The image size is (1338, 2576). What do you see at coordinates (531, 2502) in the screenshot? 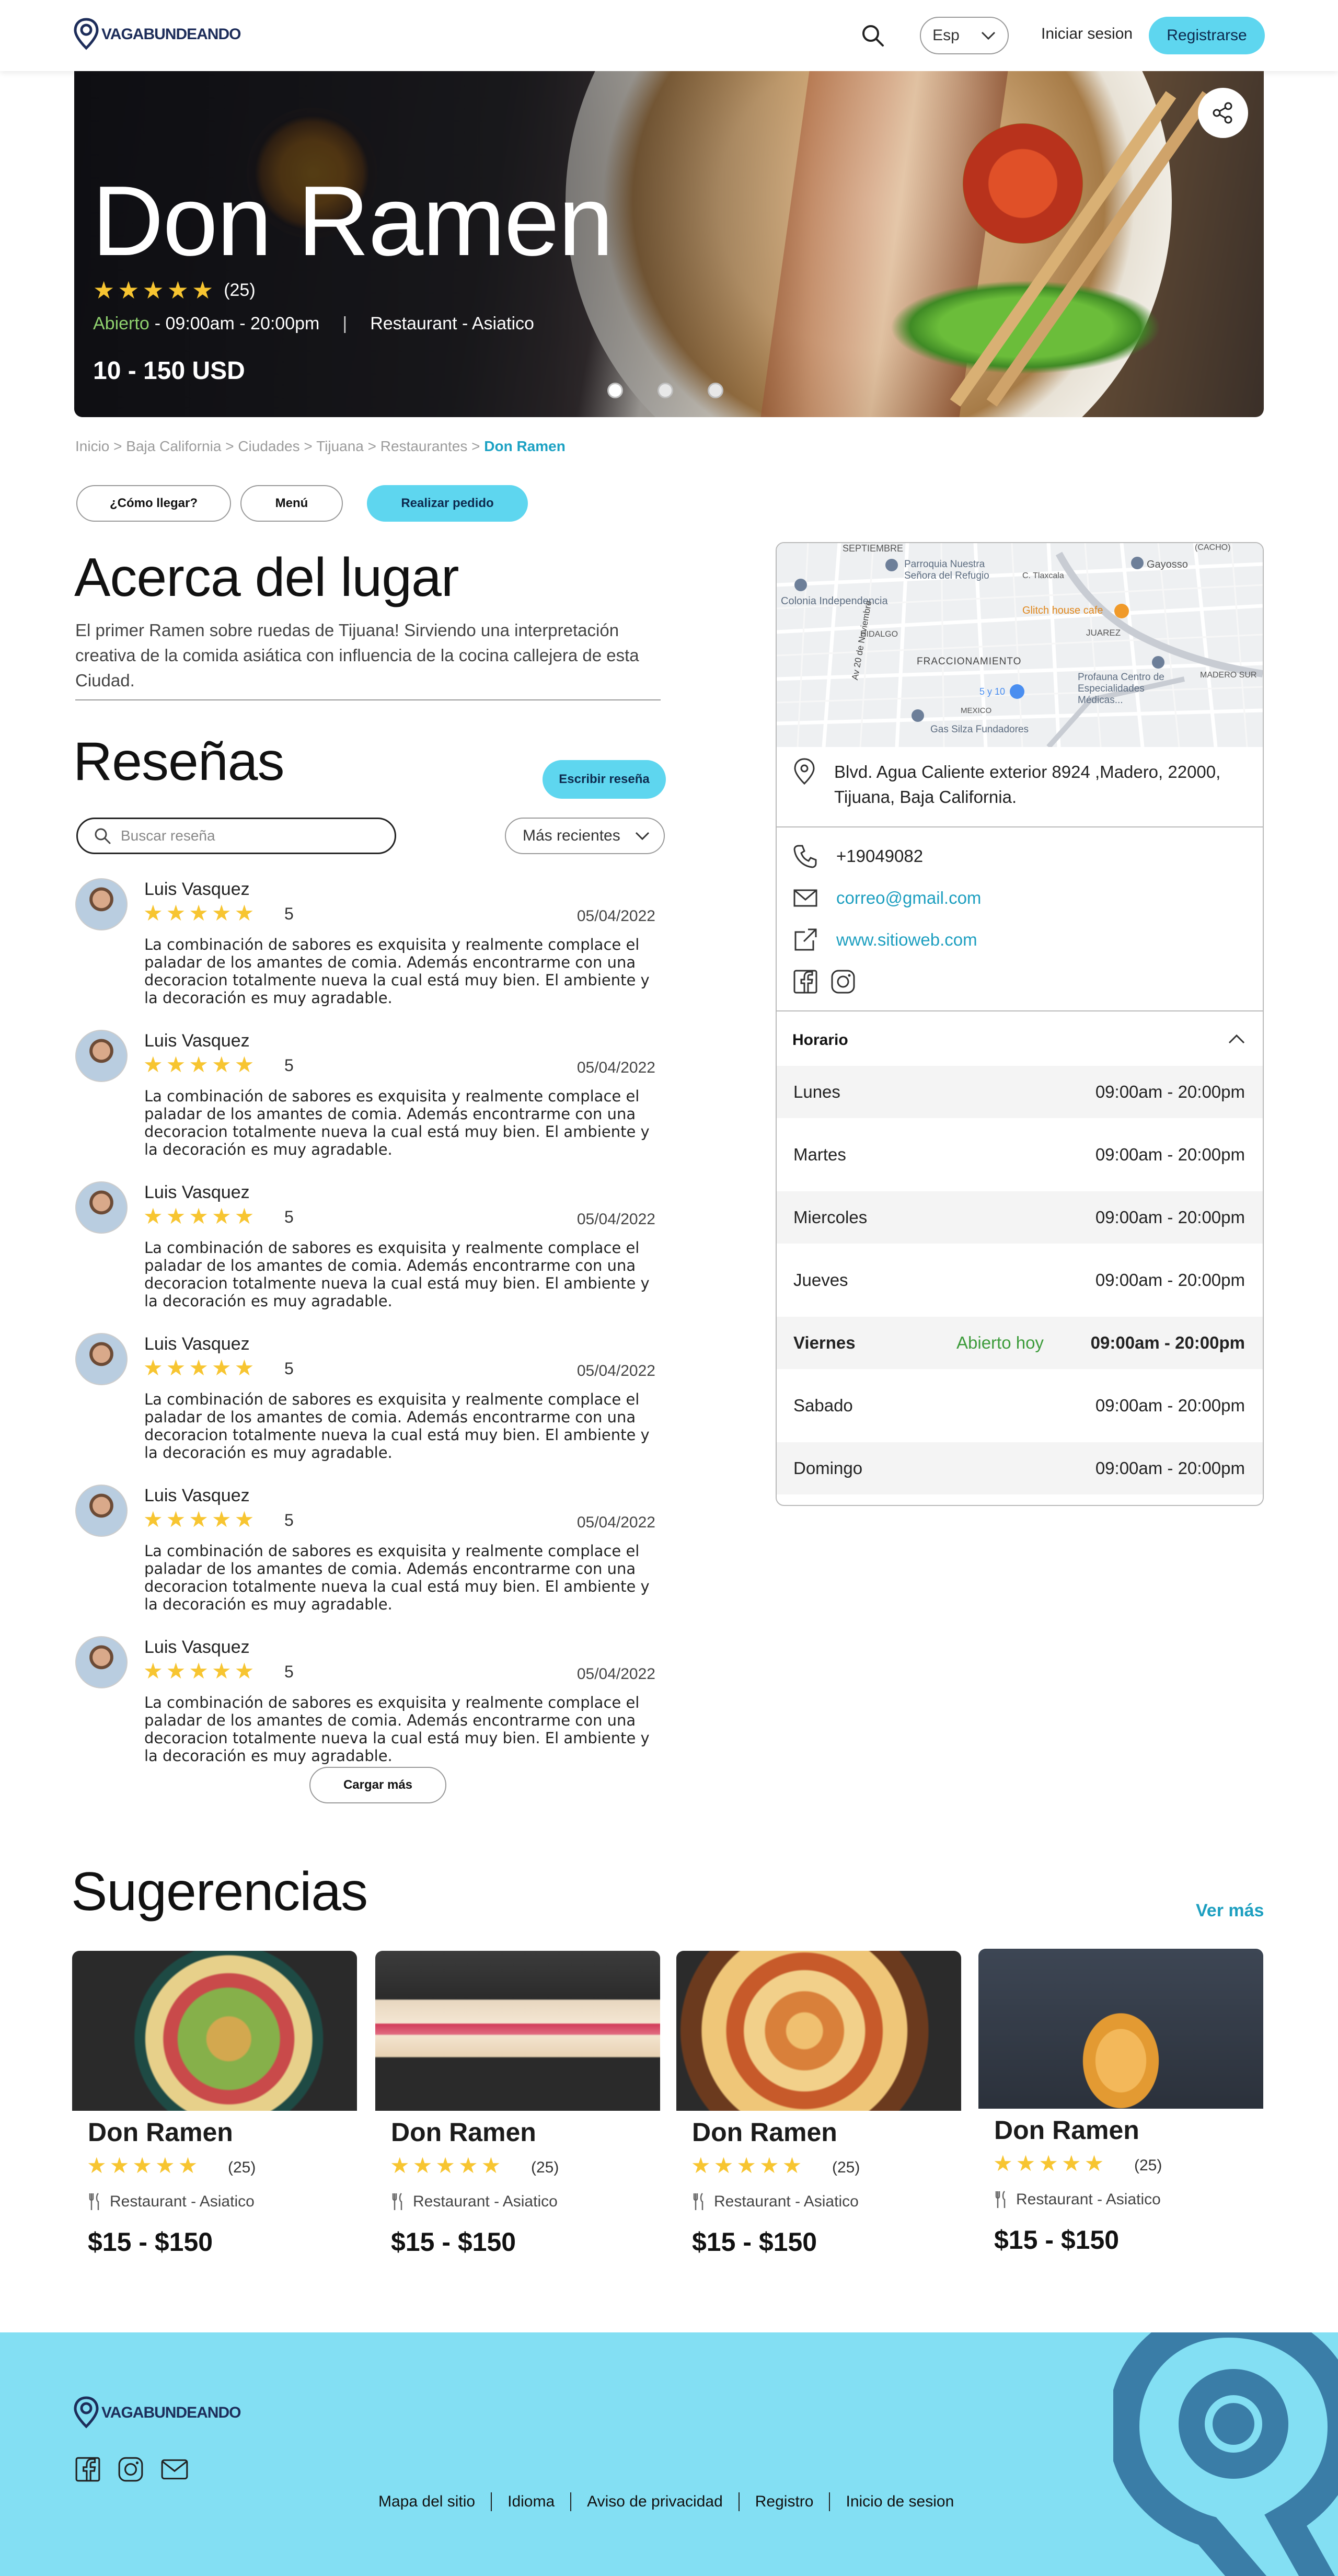
I see `footer-link-language: Idioma` at bounding box center [531, 2502].